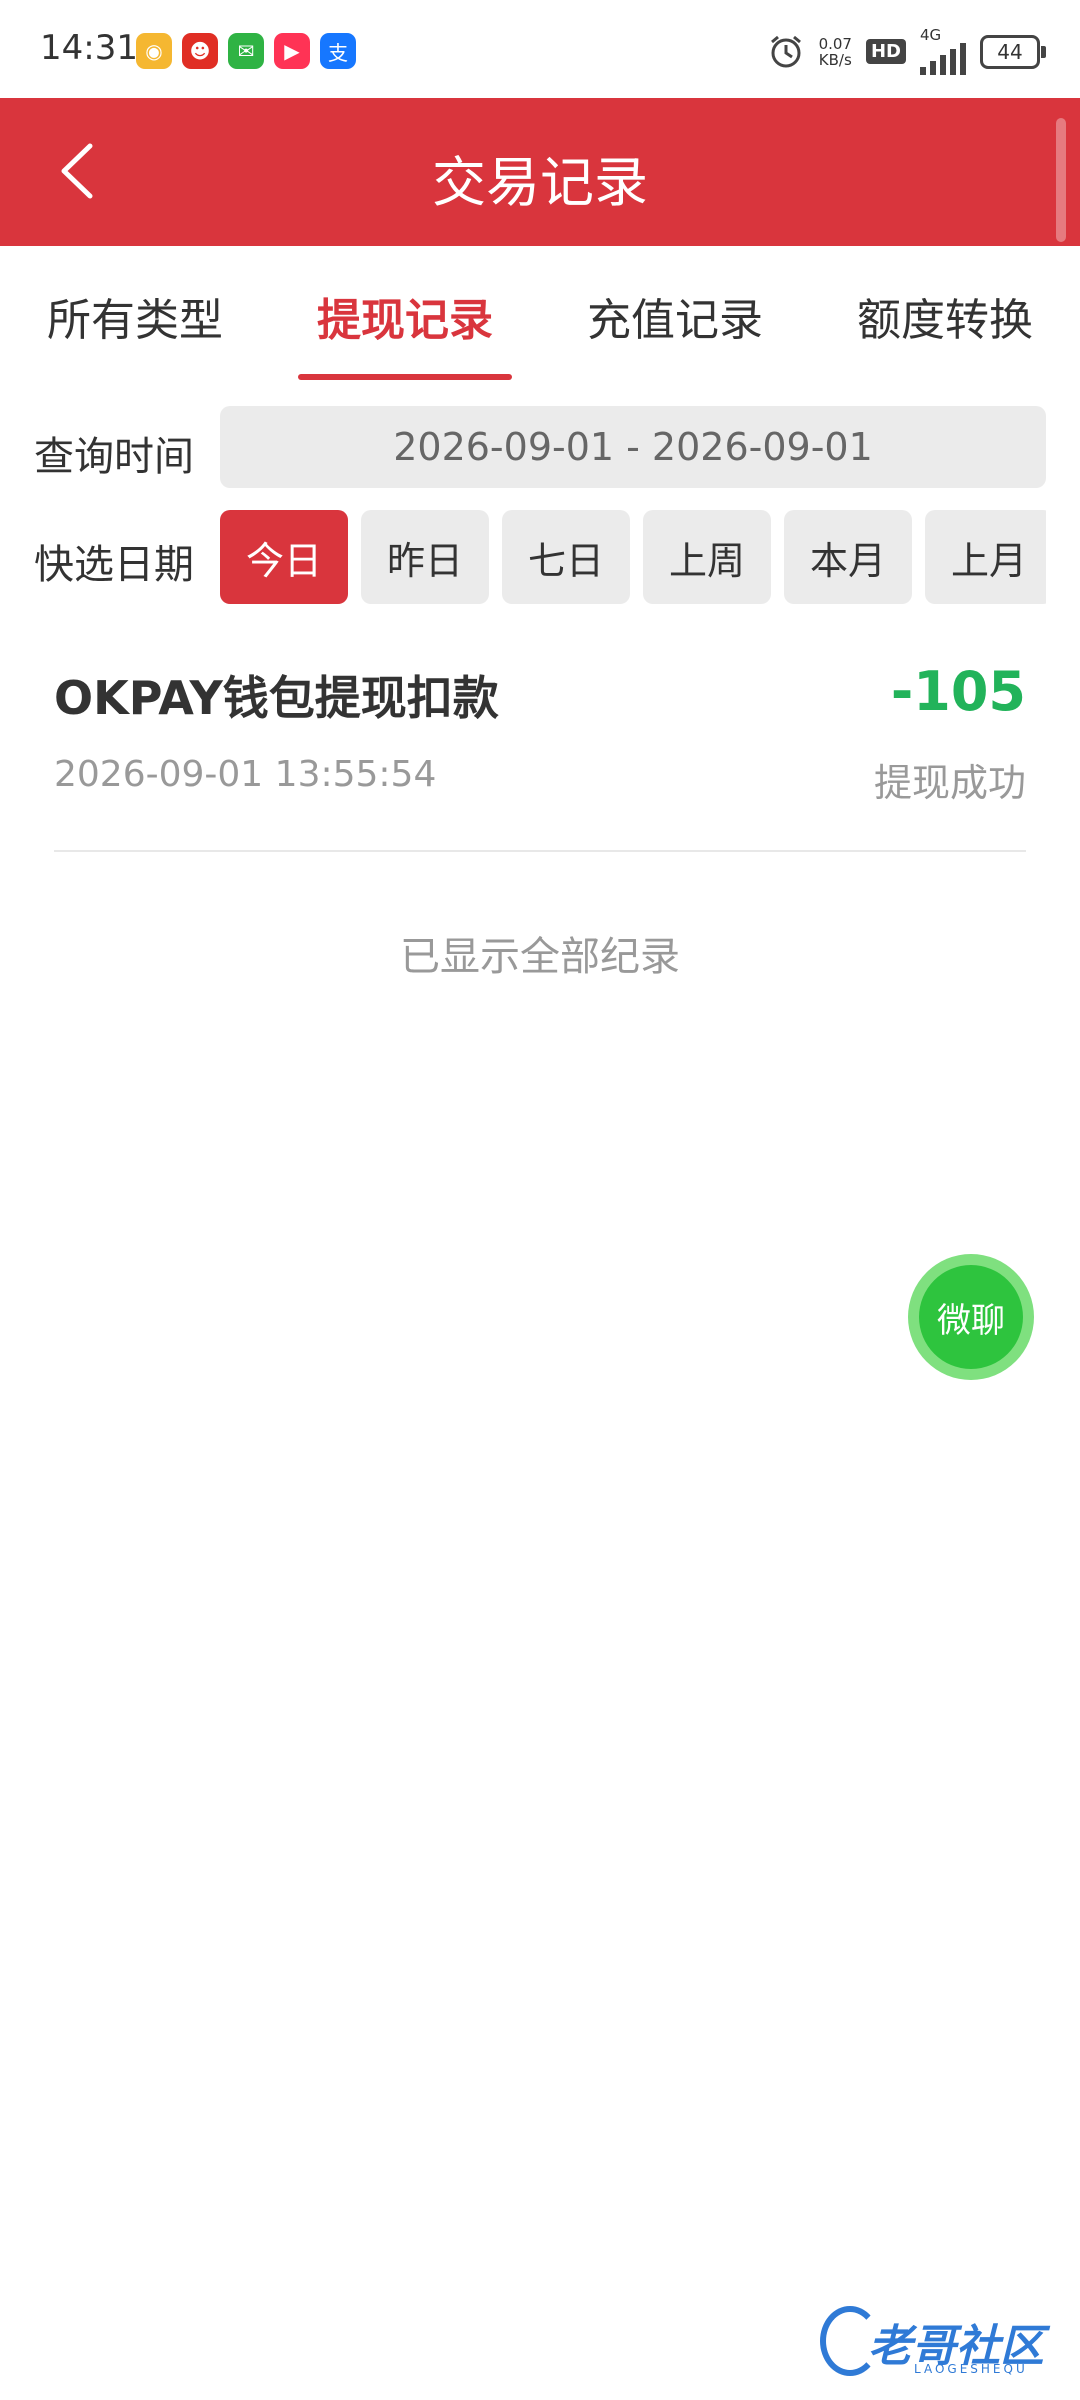  I want to click on record-amount: -105, so click(958, 691).